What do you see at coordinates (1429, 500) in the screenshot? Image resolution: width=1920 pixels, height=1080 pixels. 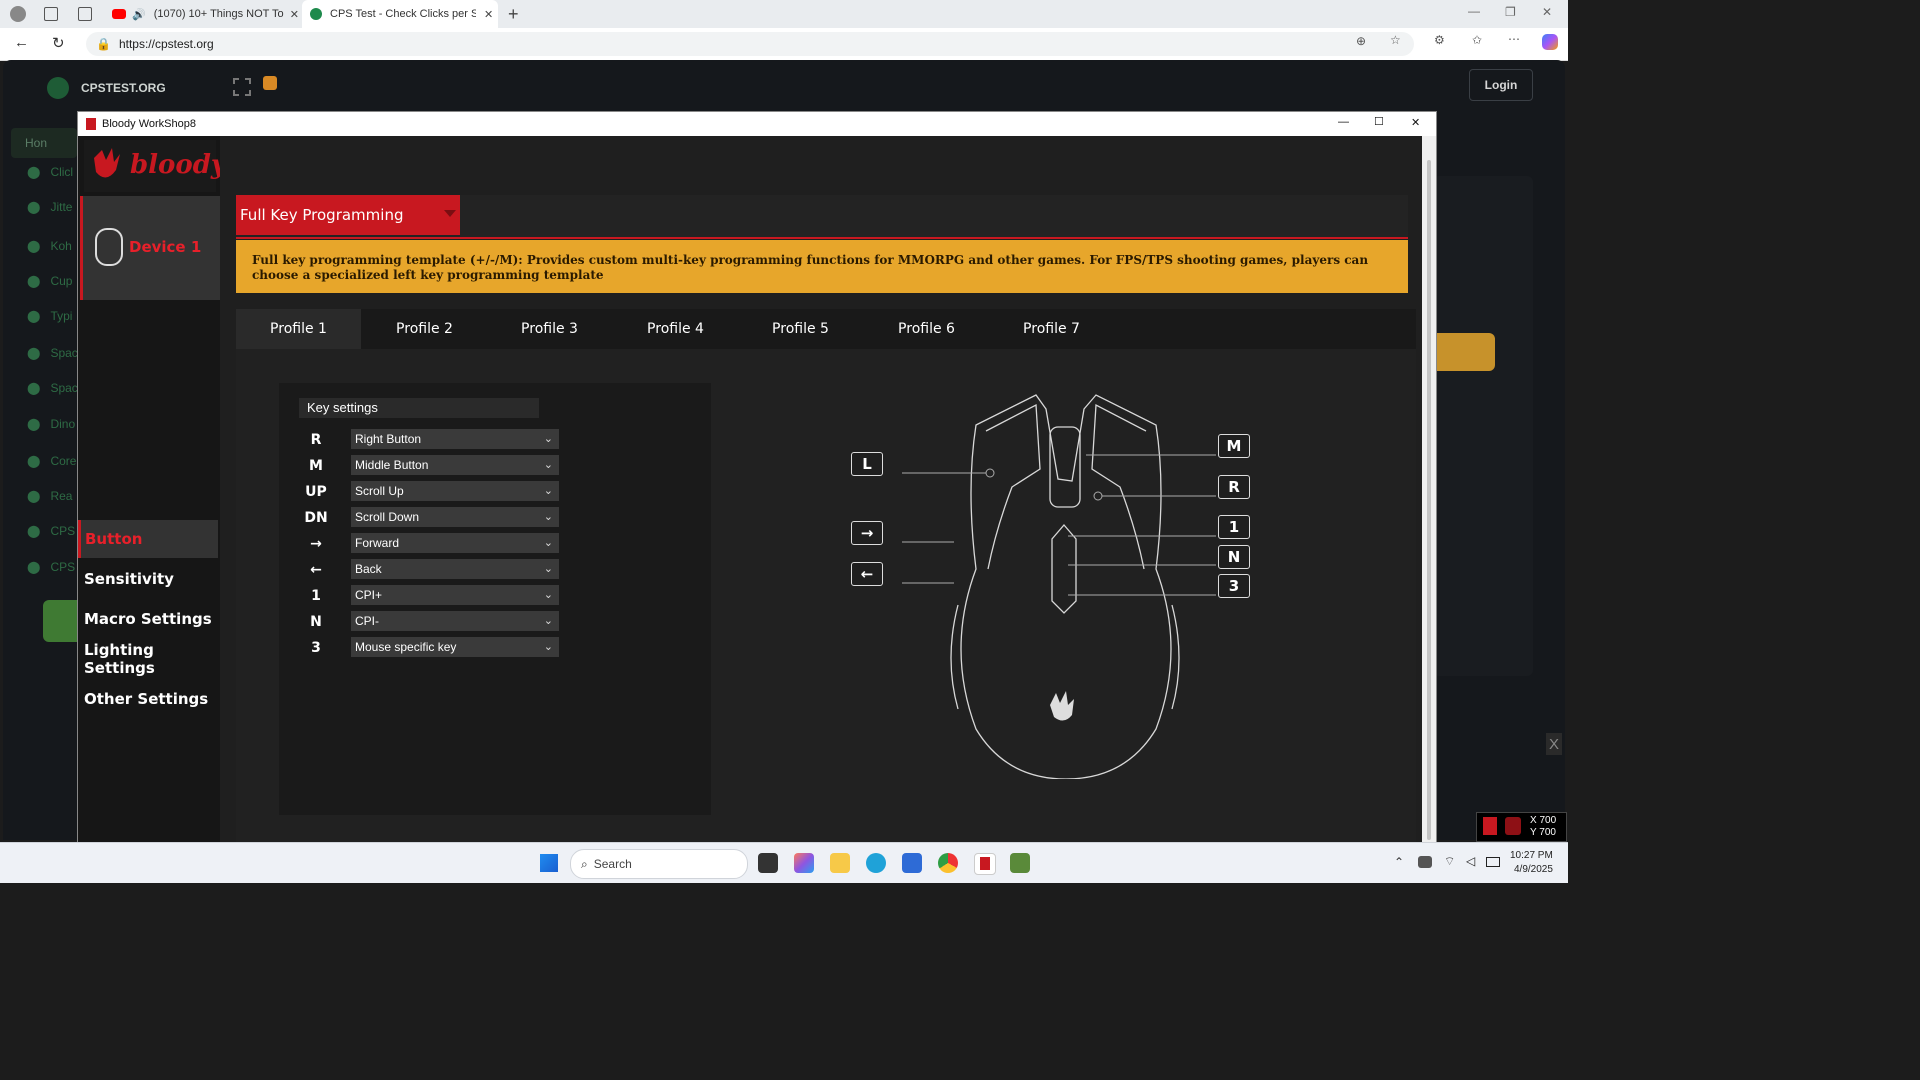 I see `scrollbar-thumb` at bounding box center [1429, 500].